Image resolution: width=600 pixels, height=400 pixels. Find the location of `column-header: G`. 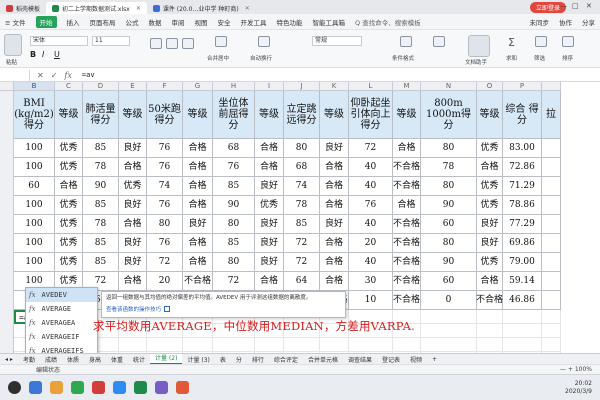

column-header: G is located at coordinates (198, 86).